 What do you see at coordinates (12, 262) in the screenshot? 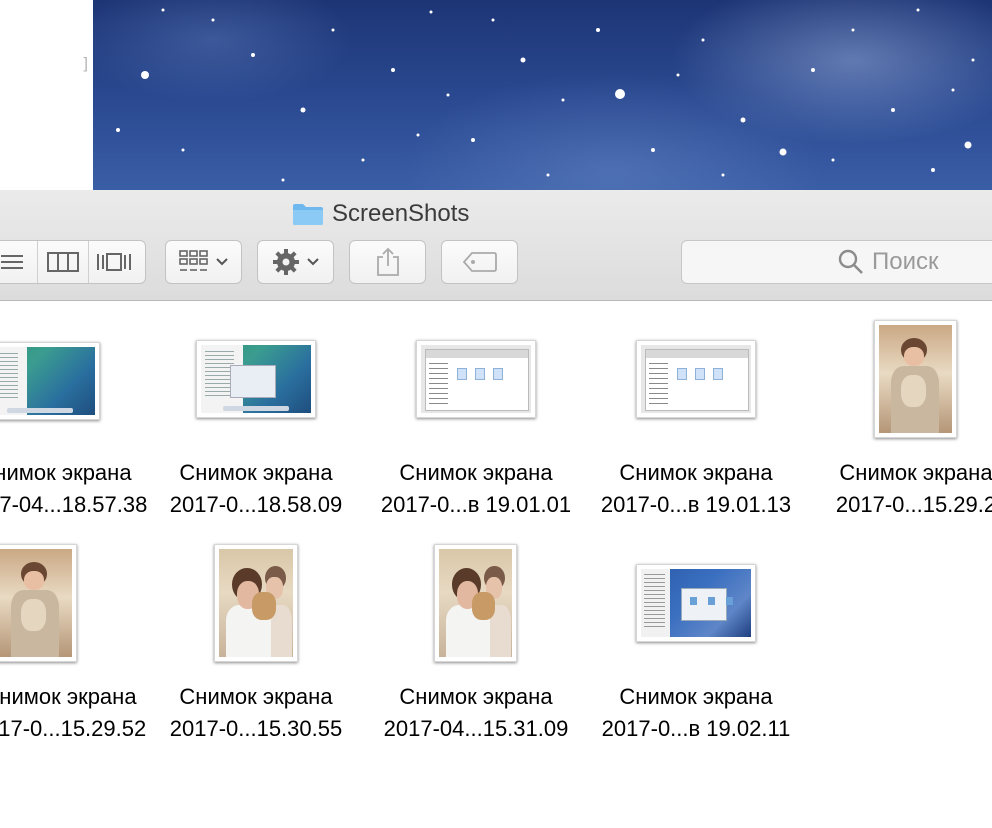
I see `list-view-icon` at bounding box center [12, 262].